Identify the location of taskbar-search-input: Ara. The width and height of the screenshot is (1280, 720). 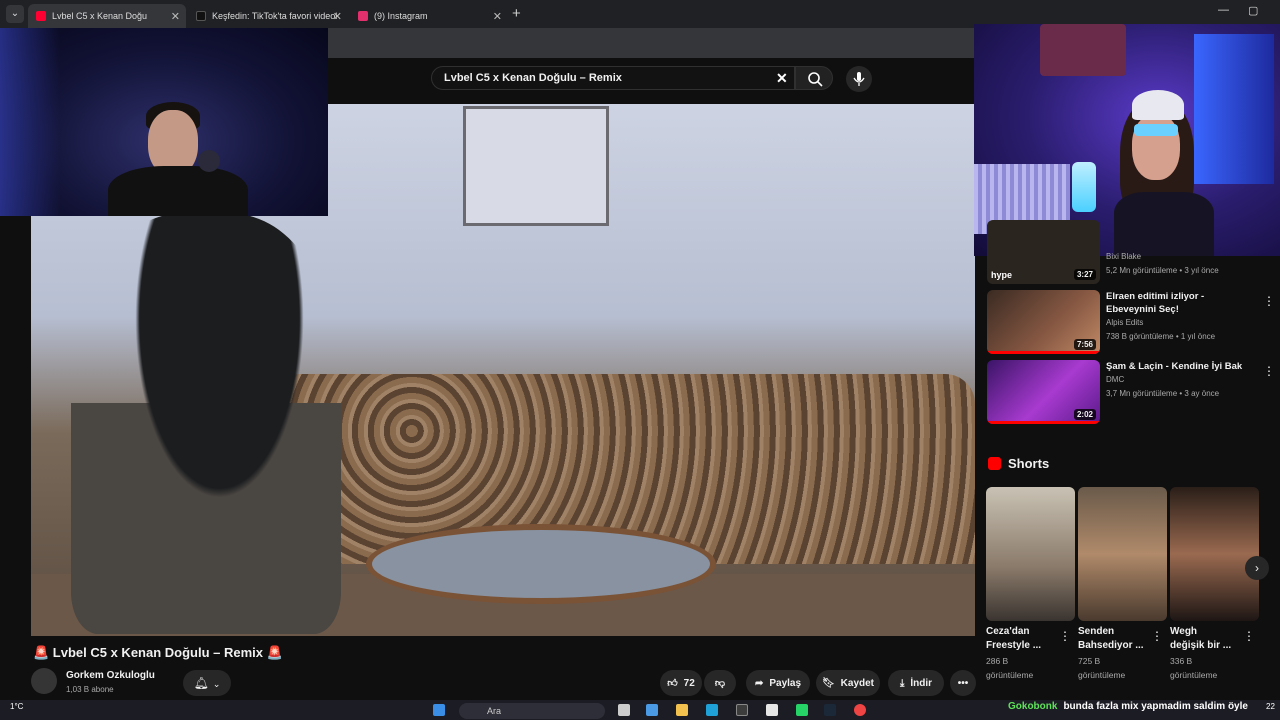
(532, 711).